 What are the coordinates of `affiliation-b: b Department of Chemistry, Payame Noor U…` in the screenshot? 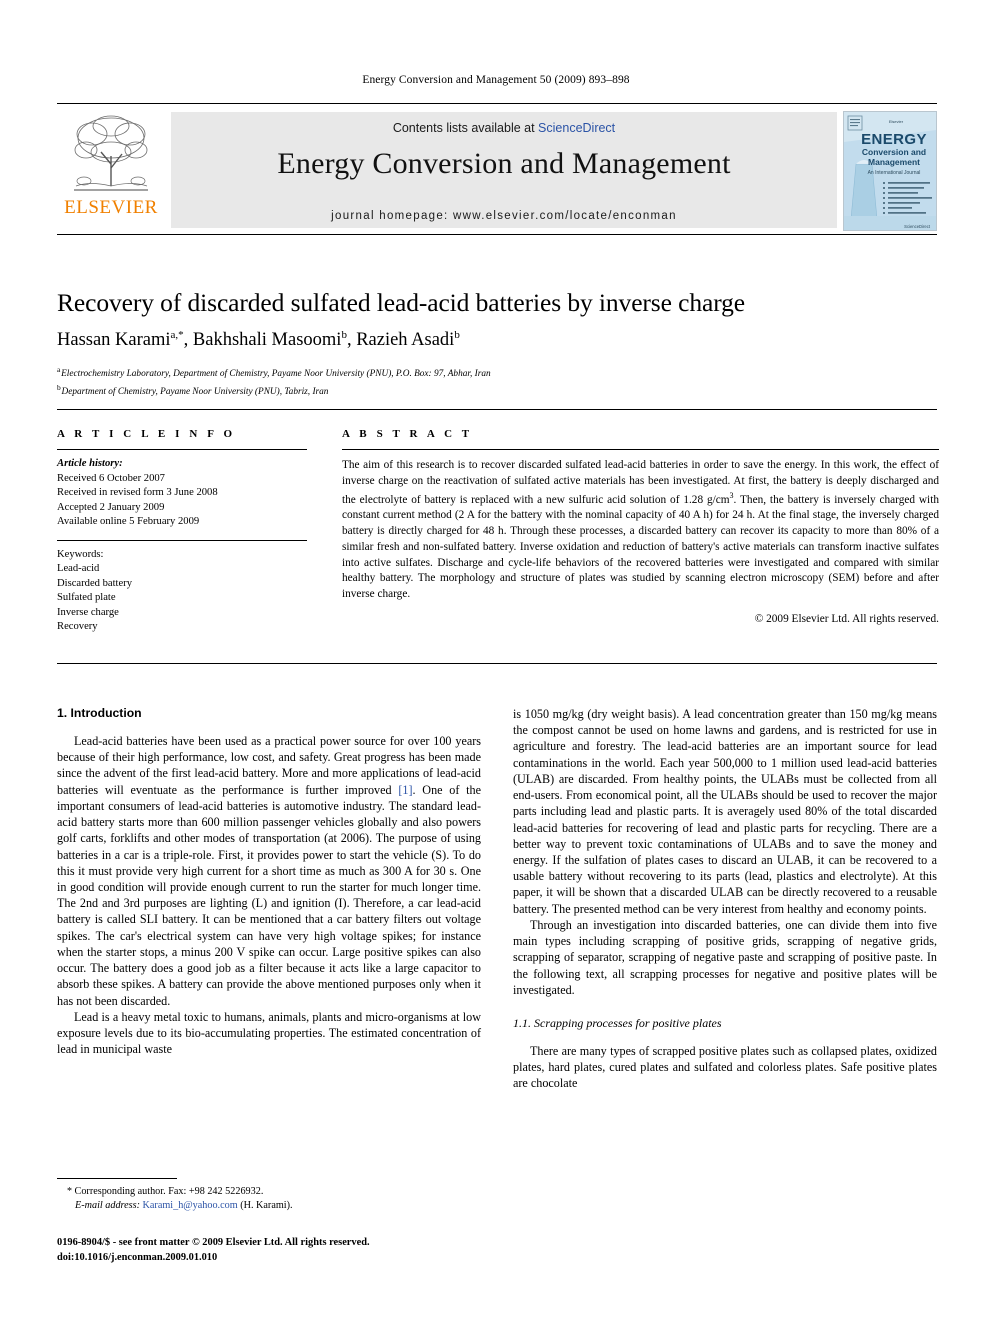 It's located at (193, 389).